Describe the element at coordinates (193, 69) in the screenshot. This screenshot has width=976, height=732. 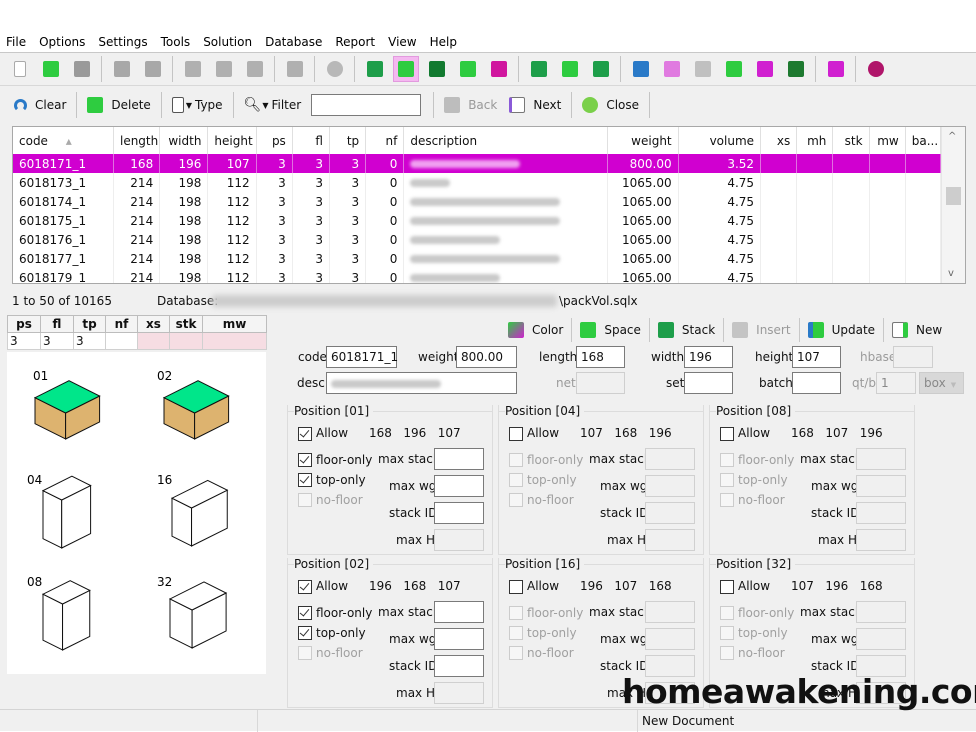
I see `refresh-doc-button` at that location.